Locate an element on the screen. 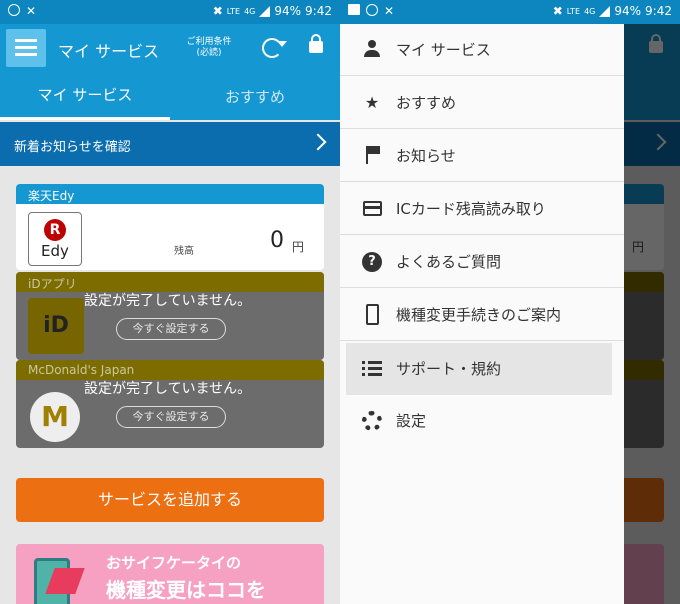  balance-unit: 円 is located at coordinates (298, 247).